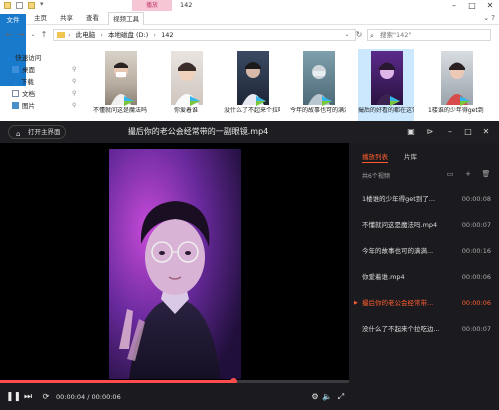  I want to click on file-item-selected: 撮后的好看的都在这常常, so click(386, 85).